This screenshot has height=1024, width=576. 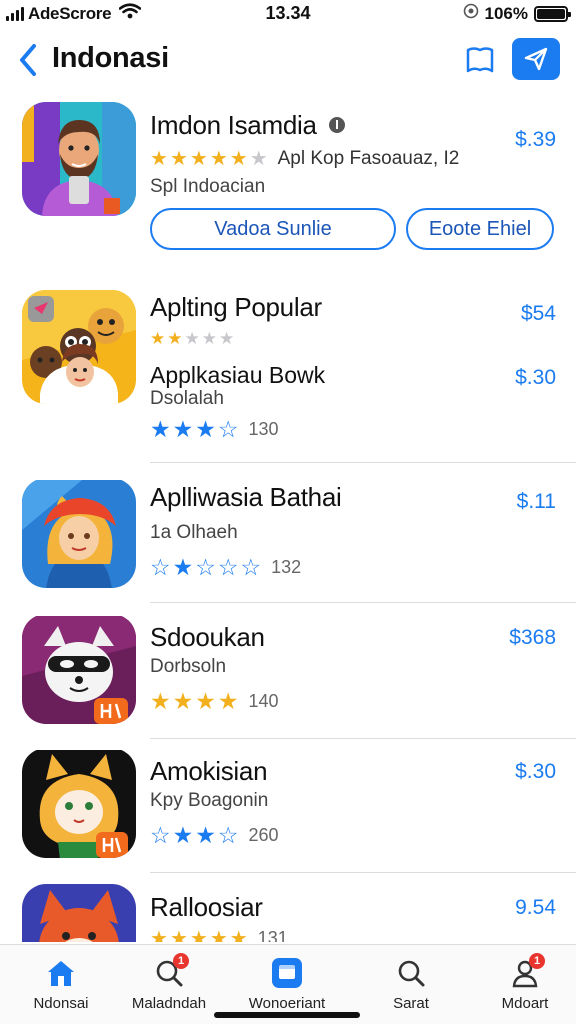 I want to click on status-bar: AdeScrore 13.34 106%, so click(x=288, y=13).